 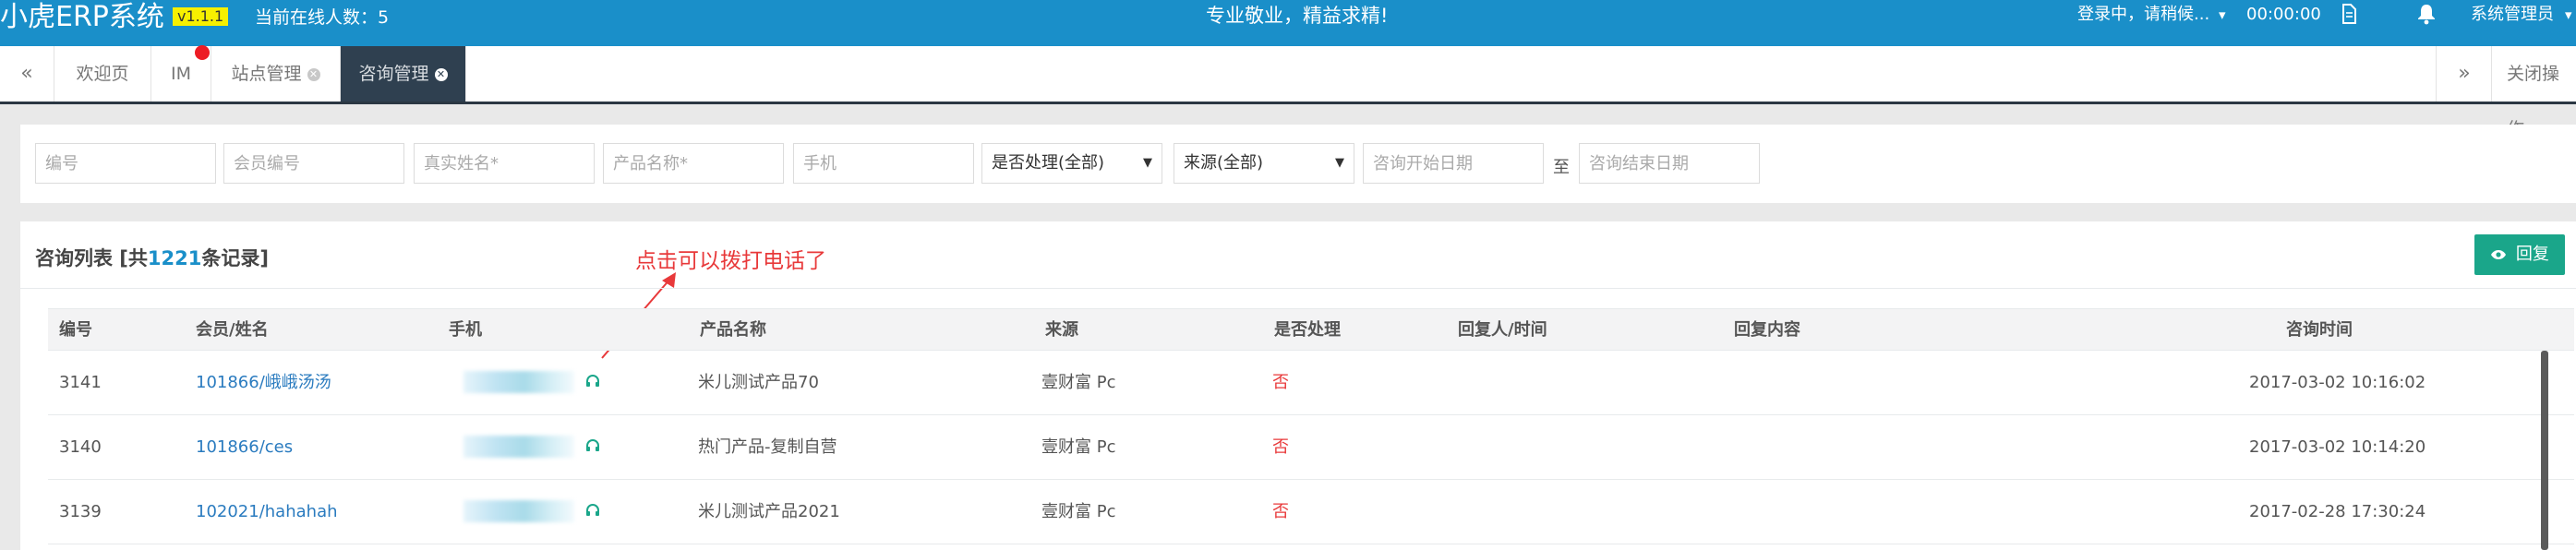 I want to click on column-header-phone: 手机, so click(x=465, y=330).